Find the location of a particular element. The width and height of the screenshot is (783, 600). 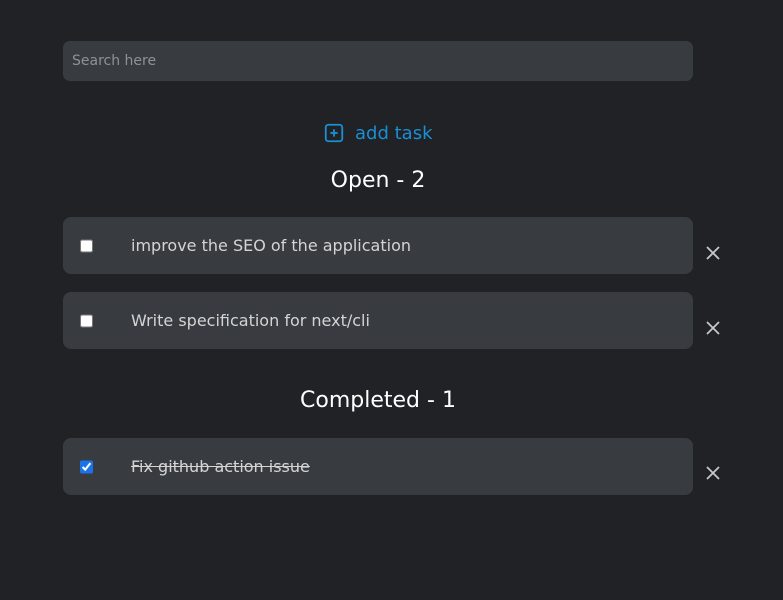

task-item: improve the SEO of the application is located at coordinates (378, 245).